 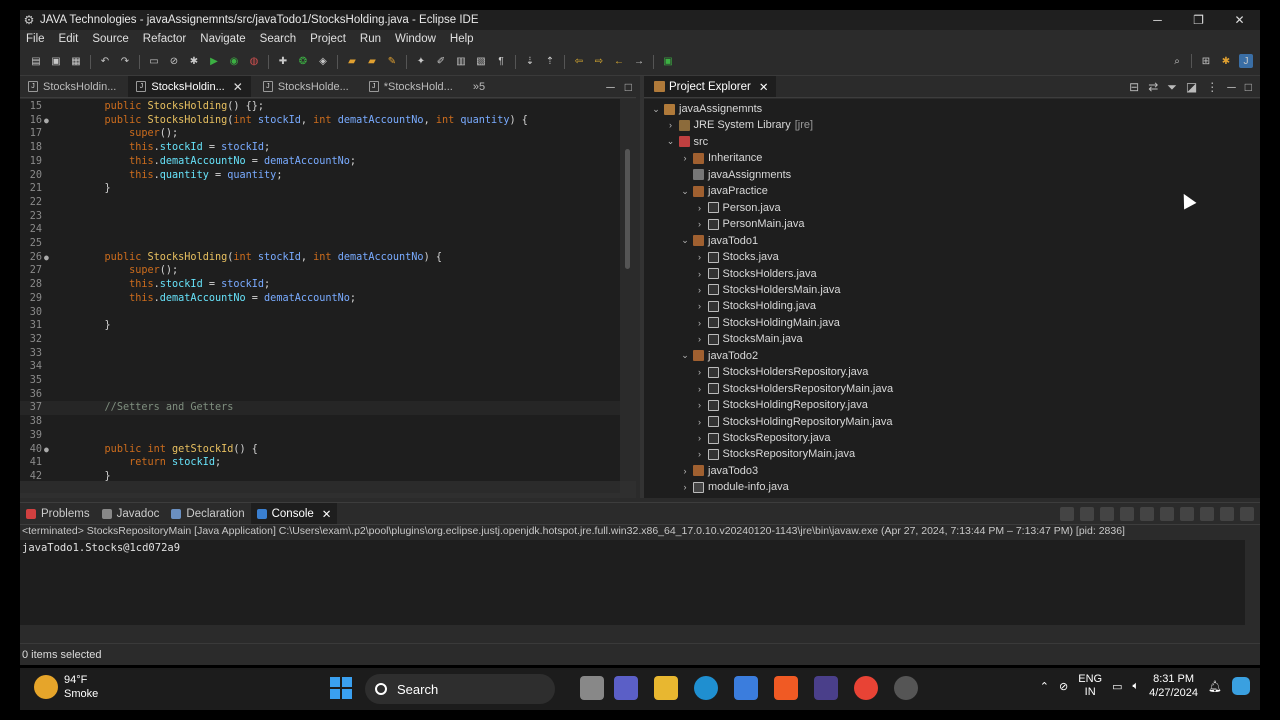 I want to click on tree-item: ⌄ javaAssignemnts, so click(x=706, y=109).